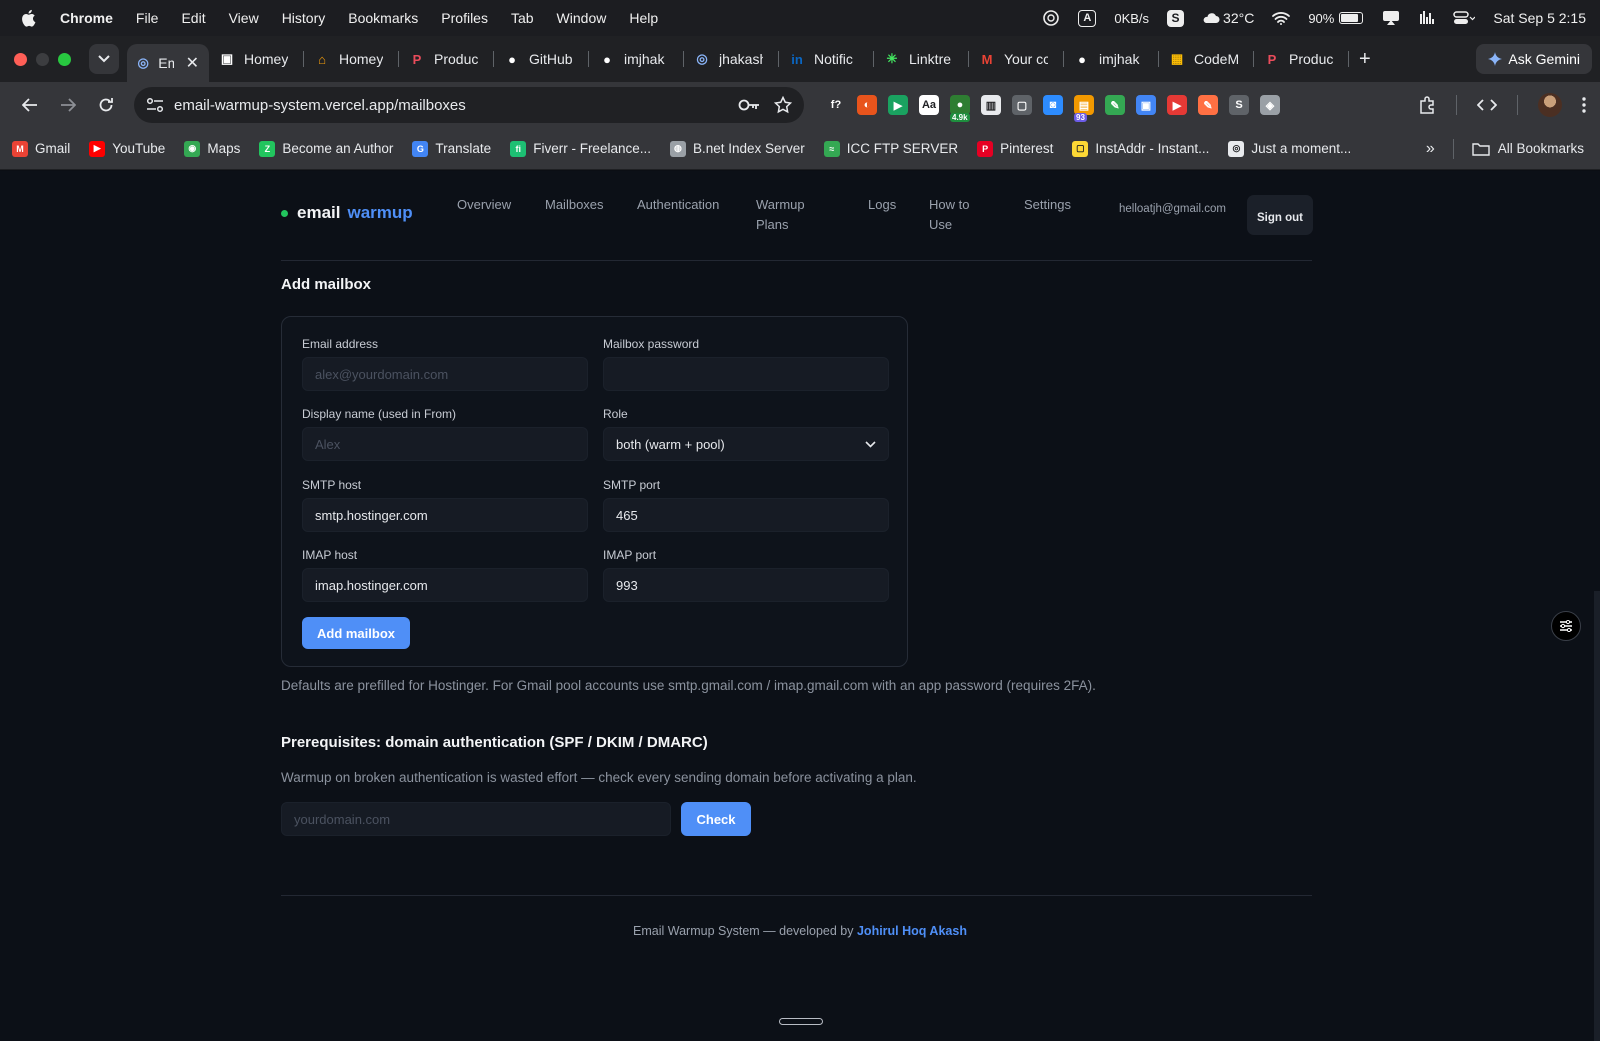 The height and width of the screenshot is (1041, 1600). What do you see at coordinates (921, 59) in the screenshot?
I see `tab: ✳ Linktre` at bounding box center [921, 59].